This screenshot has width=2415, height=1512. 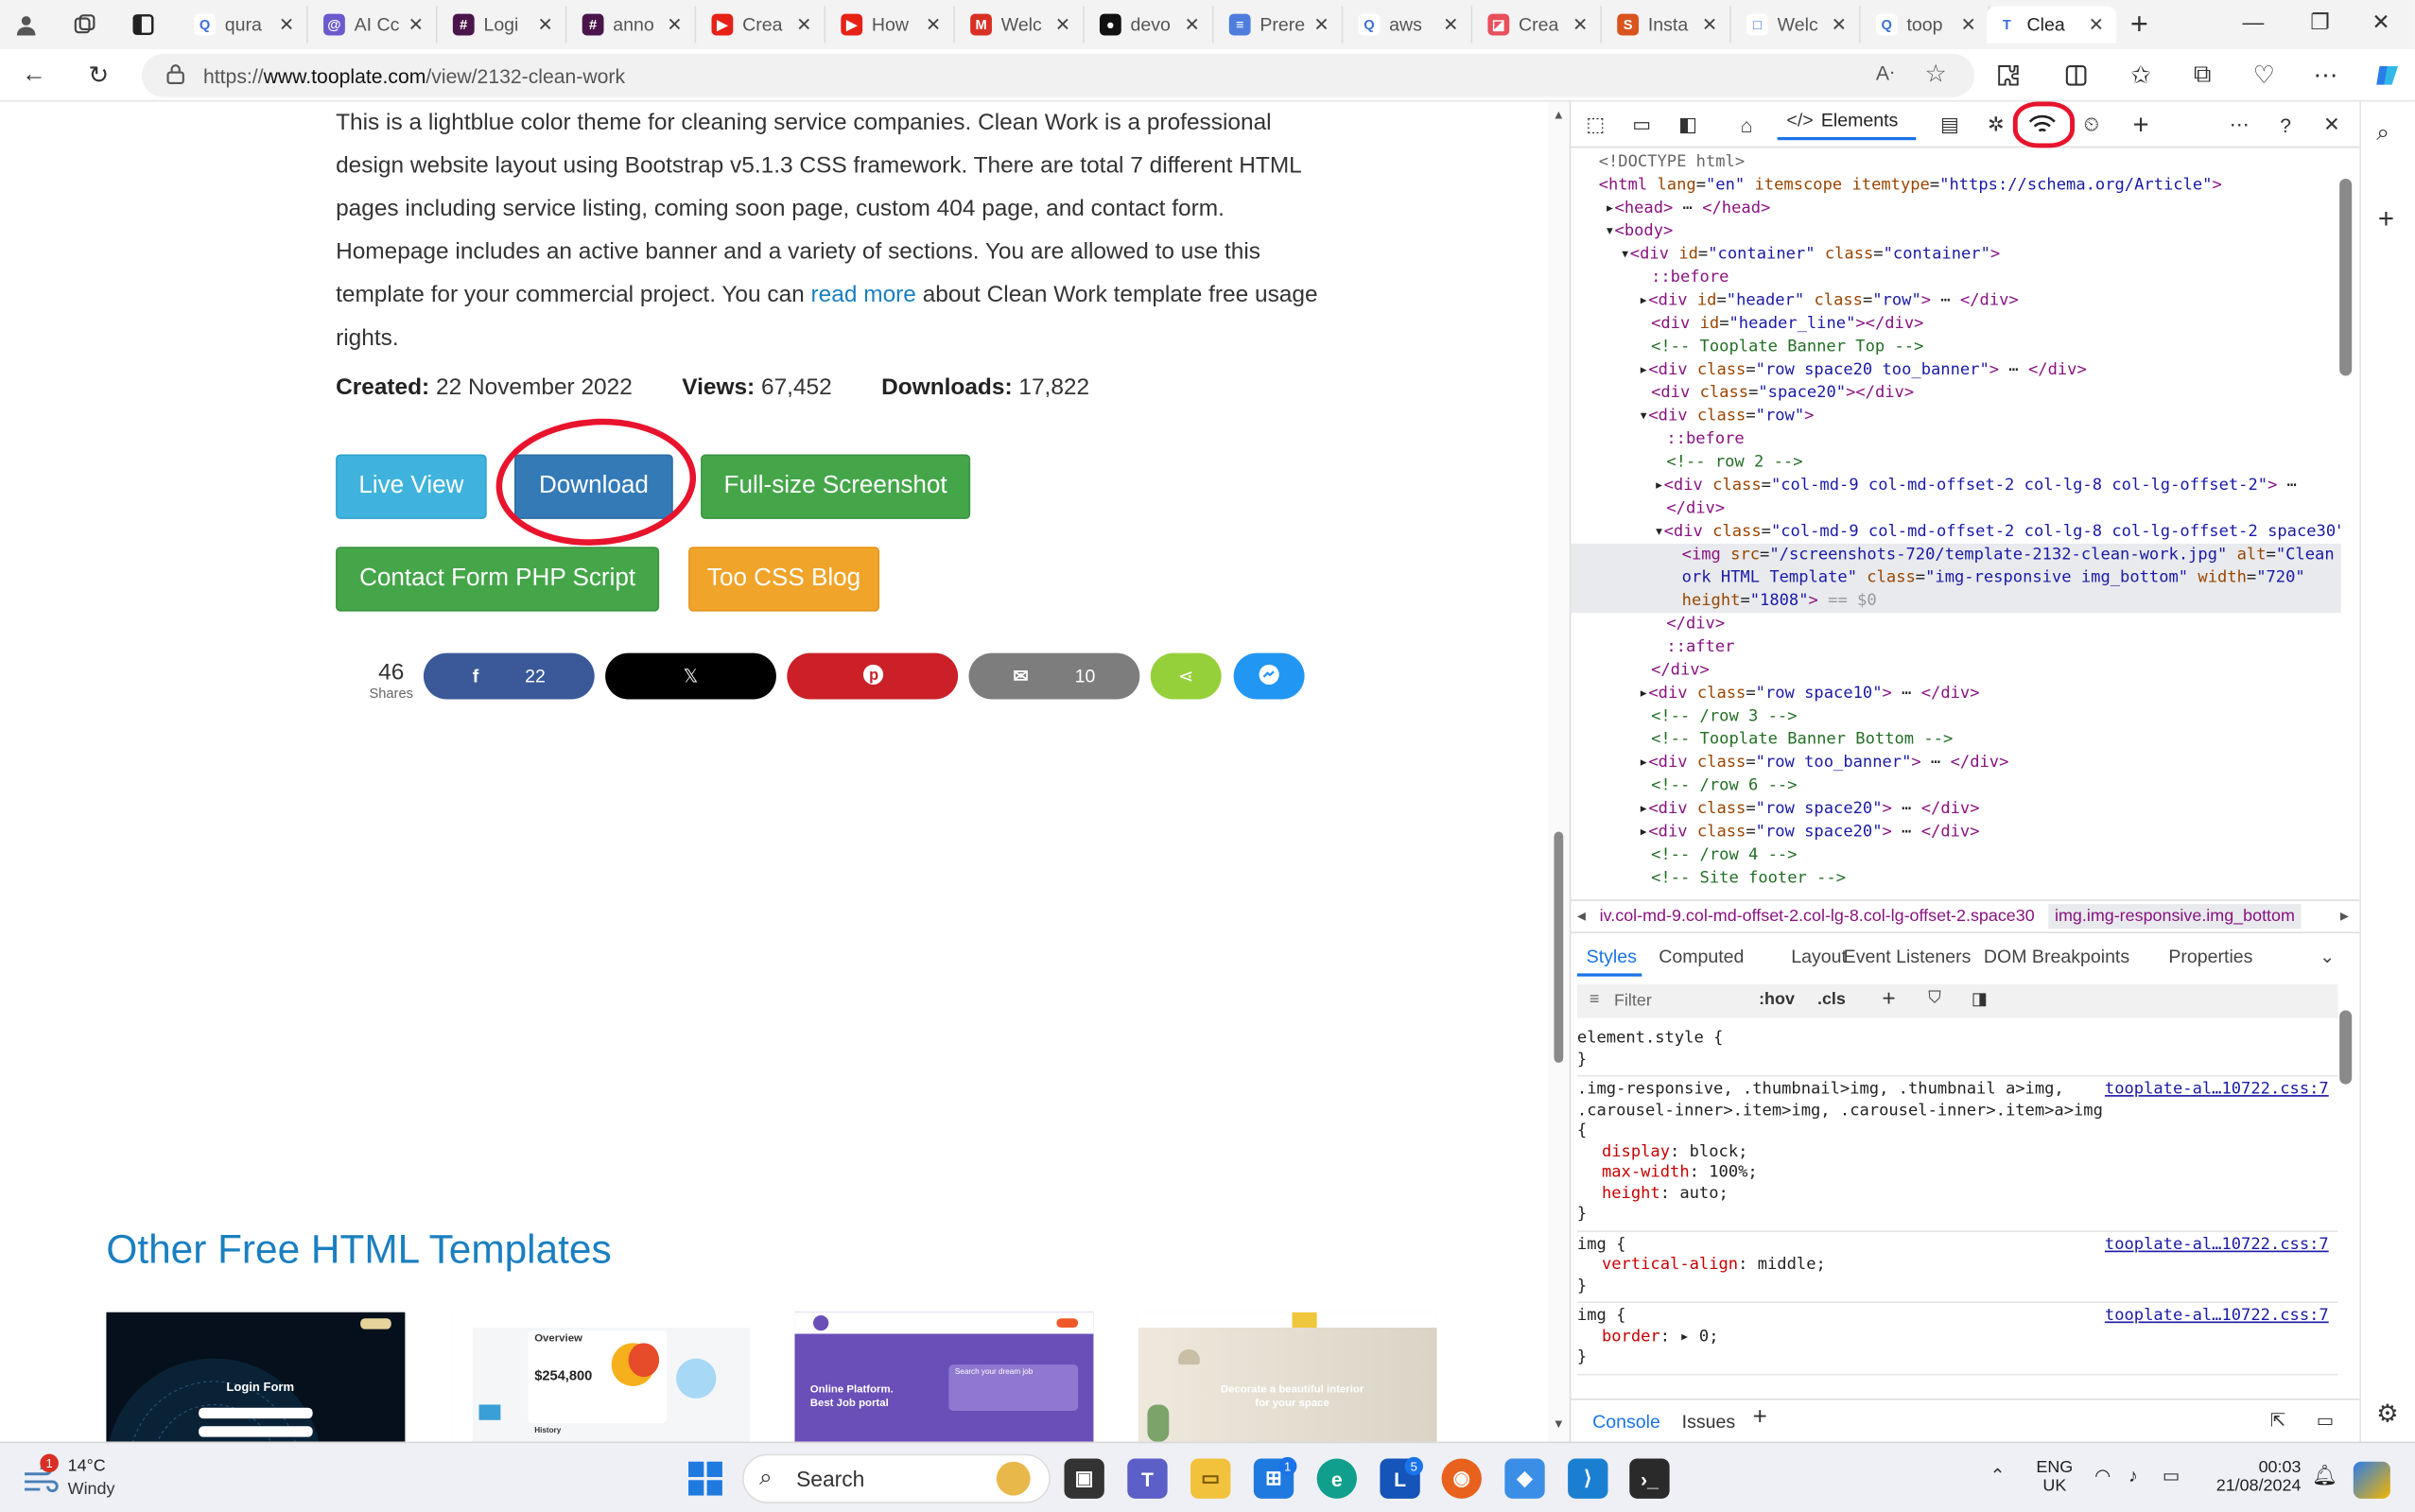 What do you see at coordinates (2007, 76) in the screenshot?
I see `extensions-icon` at bounding box center [2007, 76].